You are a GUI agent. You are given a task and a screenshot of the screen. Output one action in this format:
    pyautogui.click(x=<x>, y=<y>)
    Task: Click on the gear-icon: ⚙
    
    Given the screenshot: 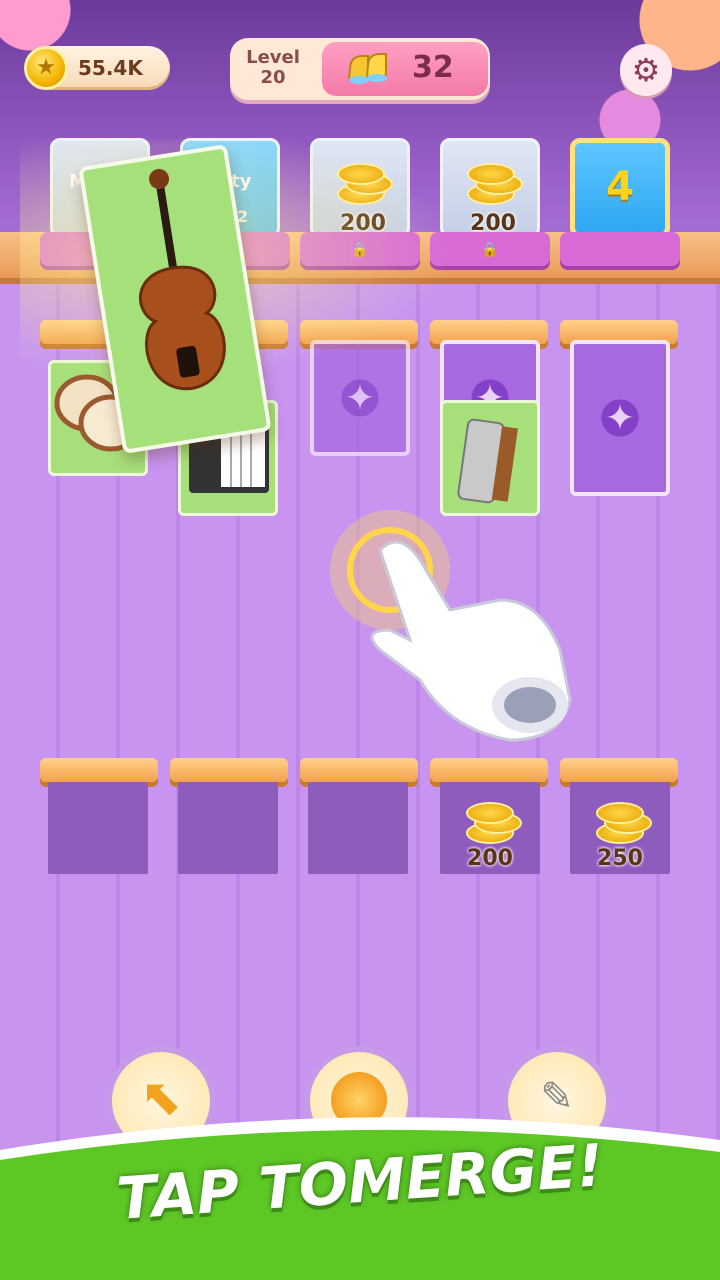 What is the action you would take?
    pyautogui.click(x=646, y=70)
    